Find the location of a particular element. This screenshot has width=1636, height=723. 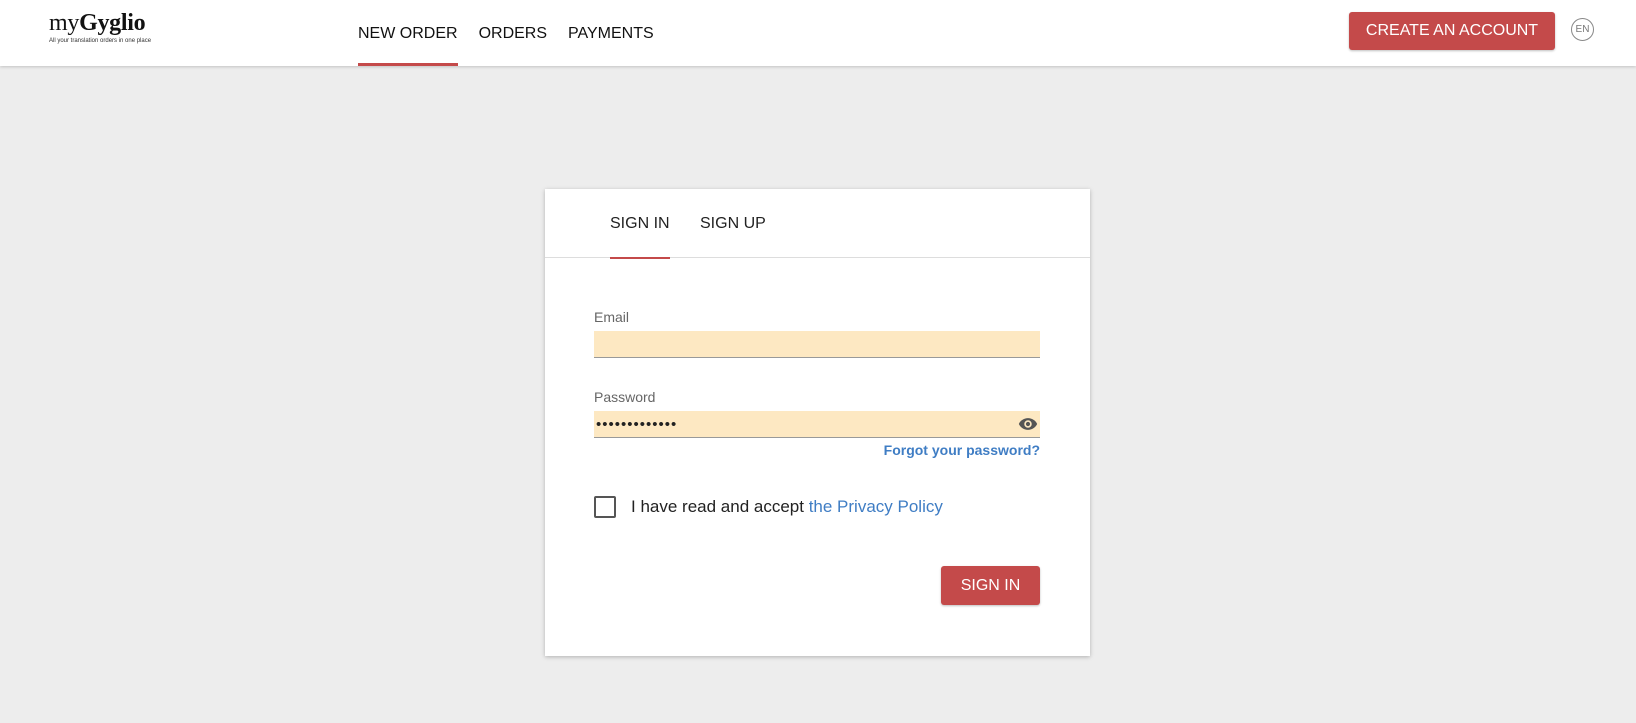

logo-wordmark: myGyglio is located at coordinates (100, 23).